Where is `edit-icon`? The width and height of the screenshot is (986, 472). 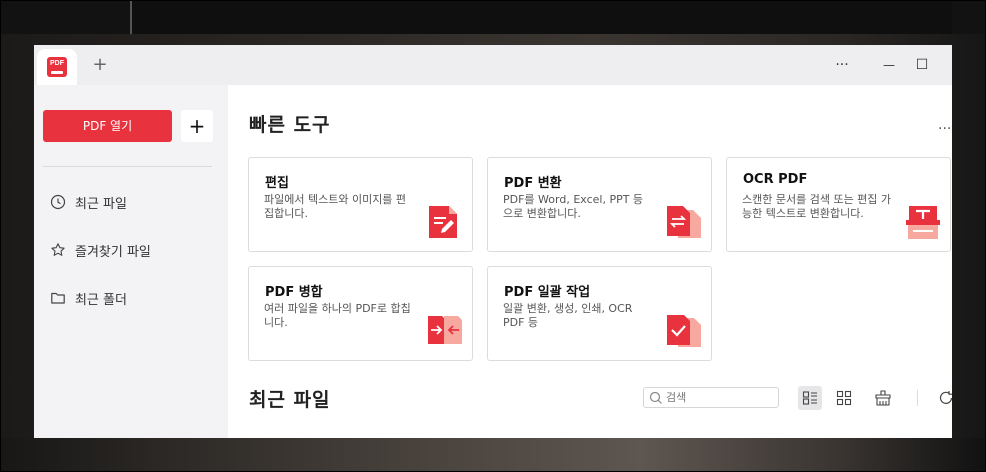
edit-icon is located at coordinates (443, 222).